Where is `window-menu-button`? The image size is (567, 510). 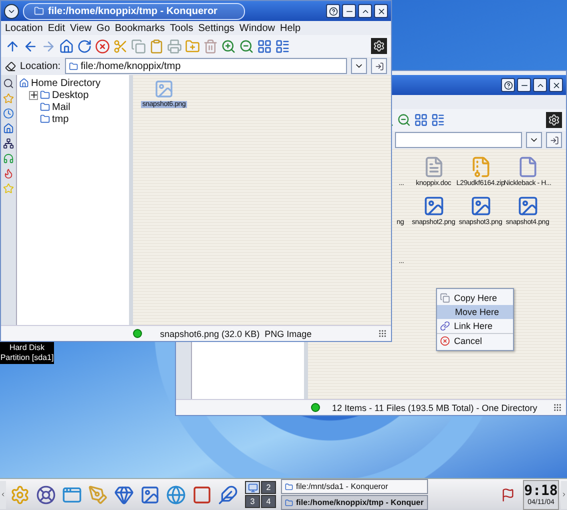
window-menu-button is located at coordinates (11, 11).